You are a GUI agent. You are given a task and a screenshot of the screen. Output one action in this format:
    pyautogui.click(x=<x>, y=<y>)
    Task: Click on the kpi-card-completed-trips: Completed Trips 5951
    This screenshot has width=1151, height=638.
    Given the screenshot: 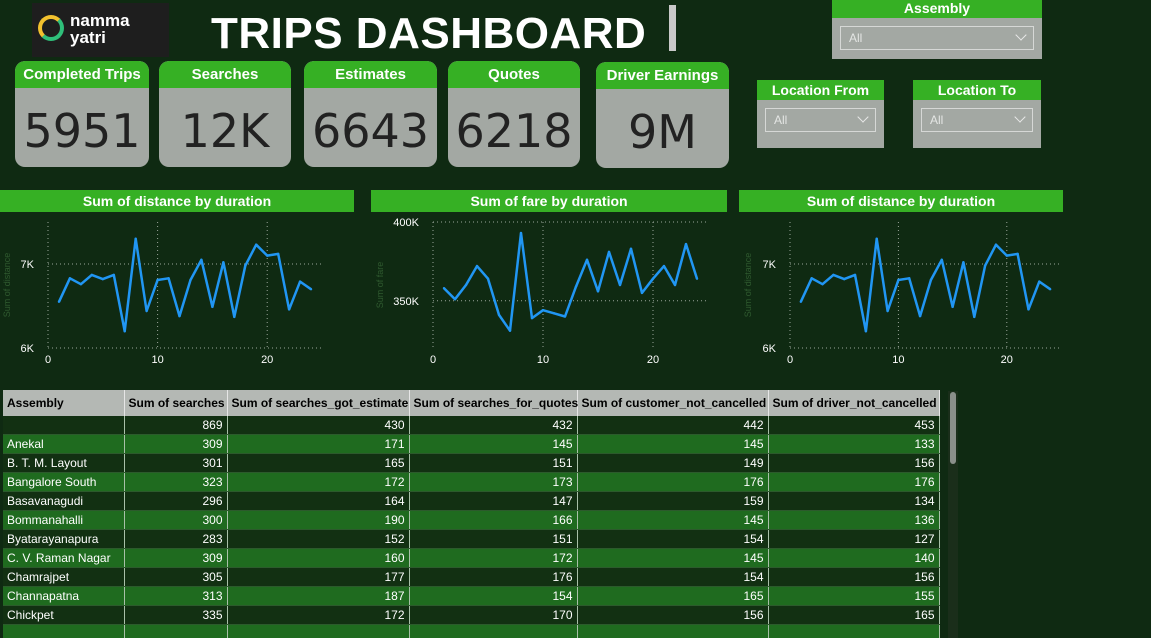 What is the action you would take?
    pyautogui.click(x=82, y=114)
    